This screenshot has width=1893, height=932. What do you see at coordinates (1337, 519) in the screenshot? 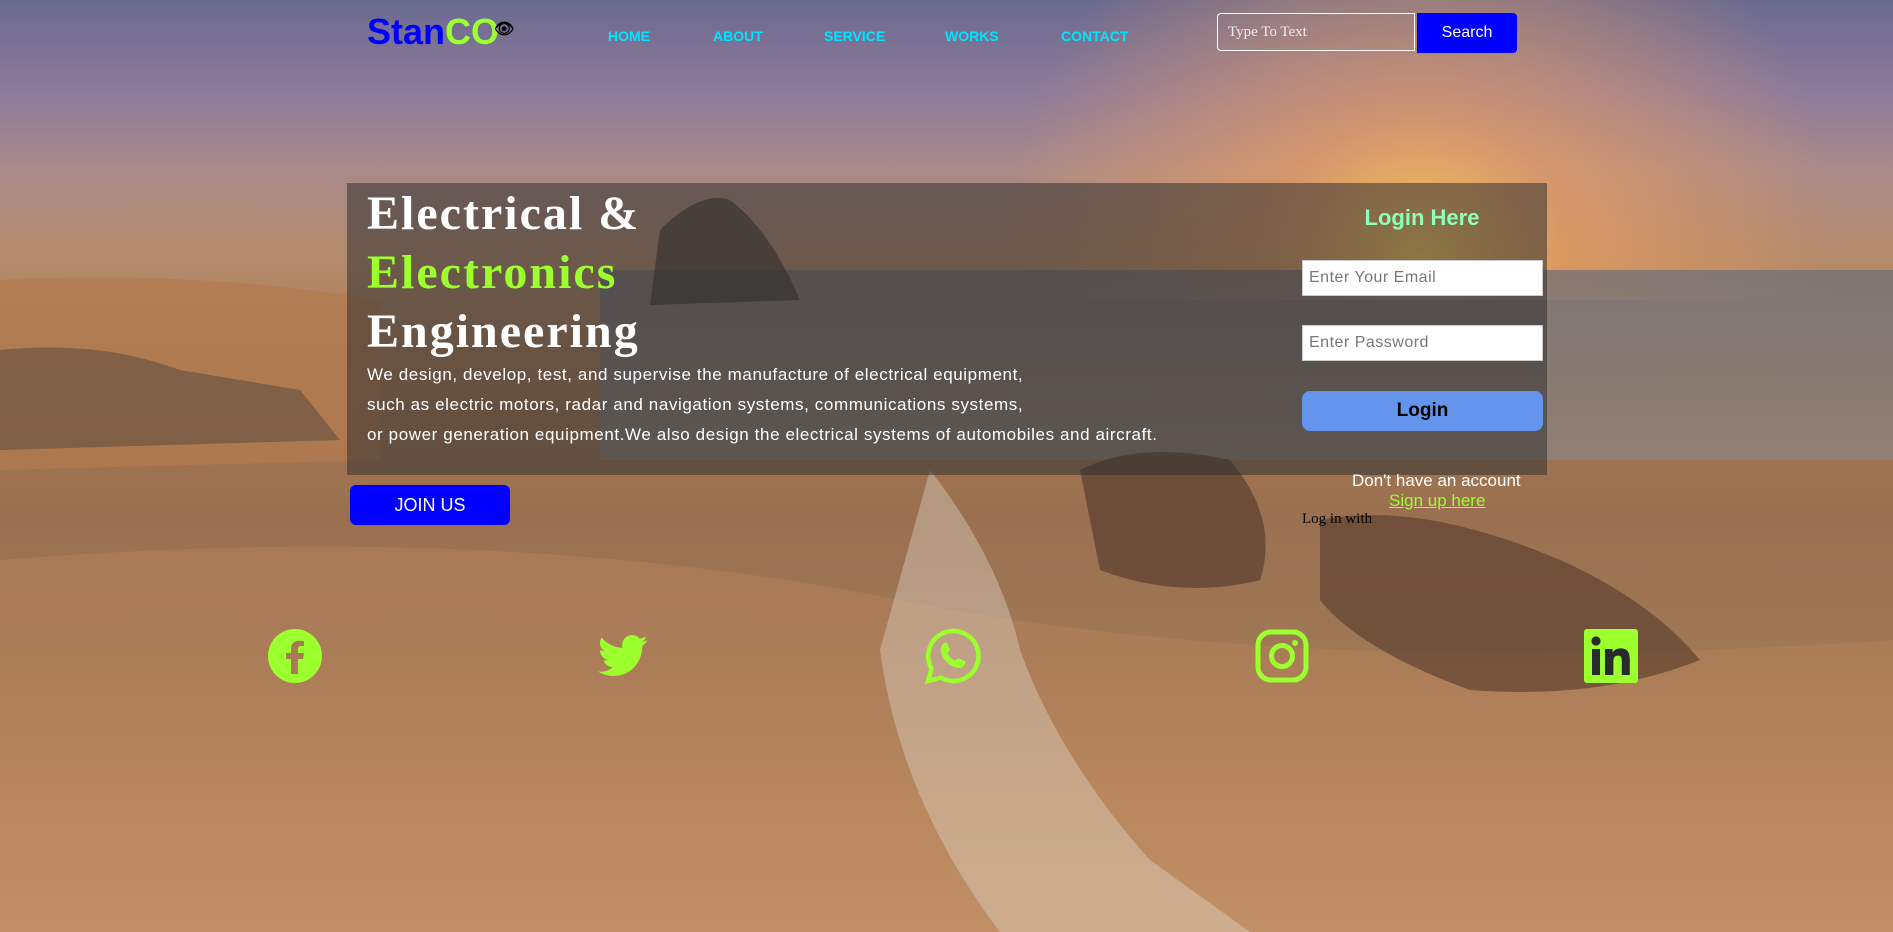
I see `login-with-text: Log in with` at bounding box center [1337, 519].